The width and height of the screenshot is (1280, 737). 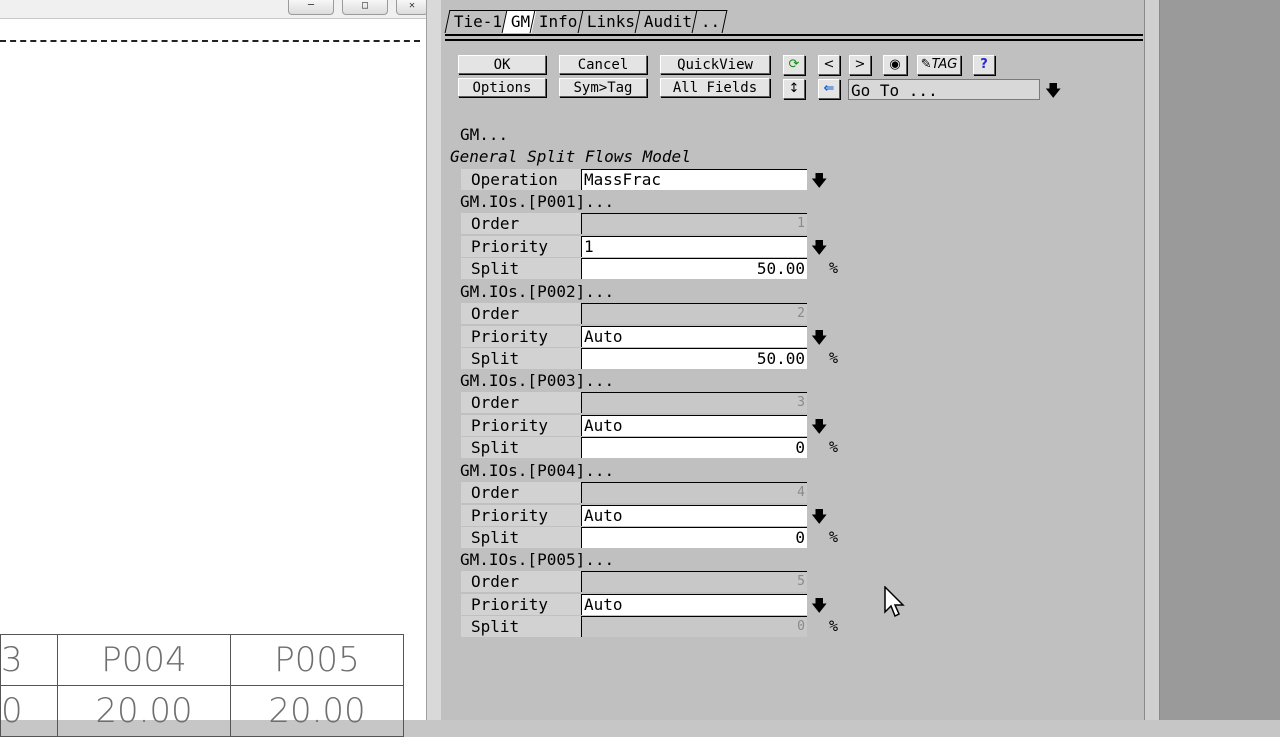 I want to click on tab-tie-1: Tie-1, so click(x=476, y=21).